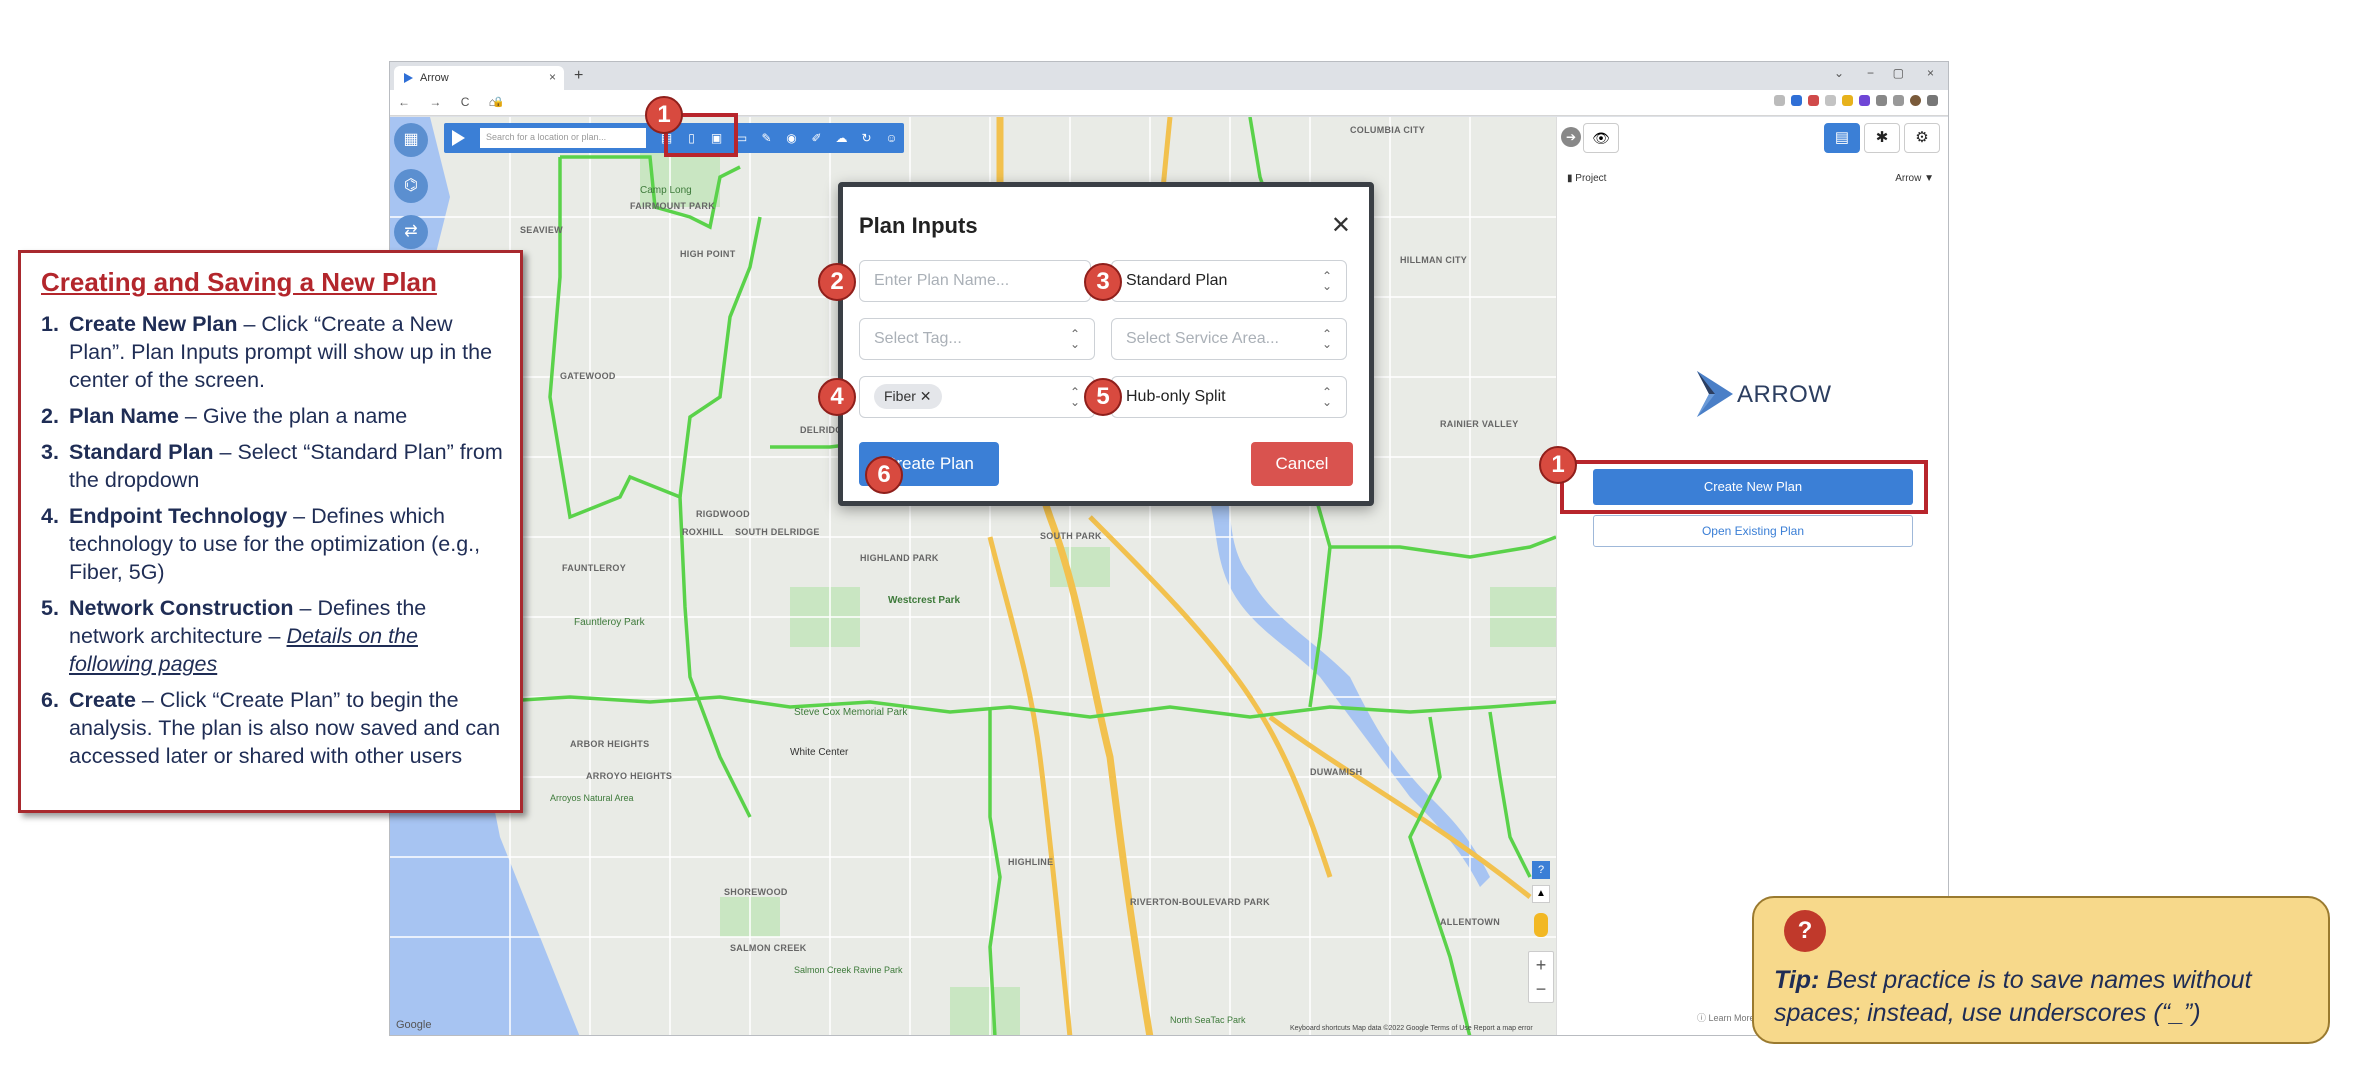  I want to click on document-icon: ▤, so click(1842, 138).